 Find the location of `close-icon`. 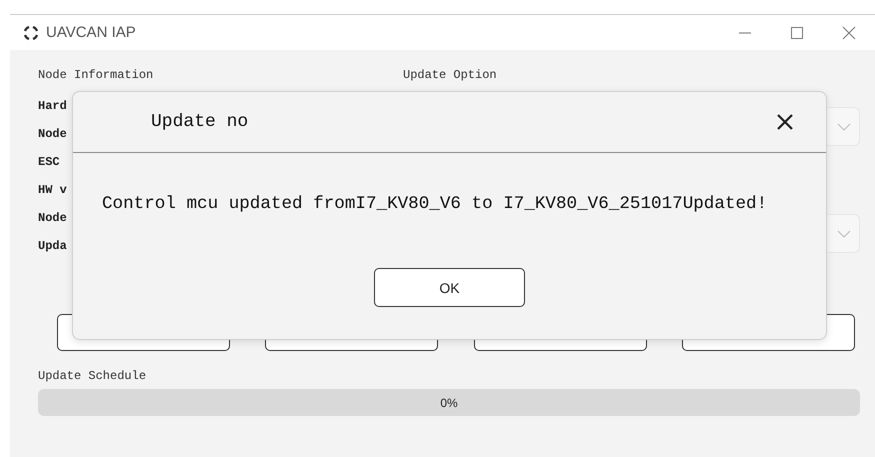

close-icon is located at coordinates (849, 33).